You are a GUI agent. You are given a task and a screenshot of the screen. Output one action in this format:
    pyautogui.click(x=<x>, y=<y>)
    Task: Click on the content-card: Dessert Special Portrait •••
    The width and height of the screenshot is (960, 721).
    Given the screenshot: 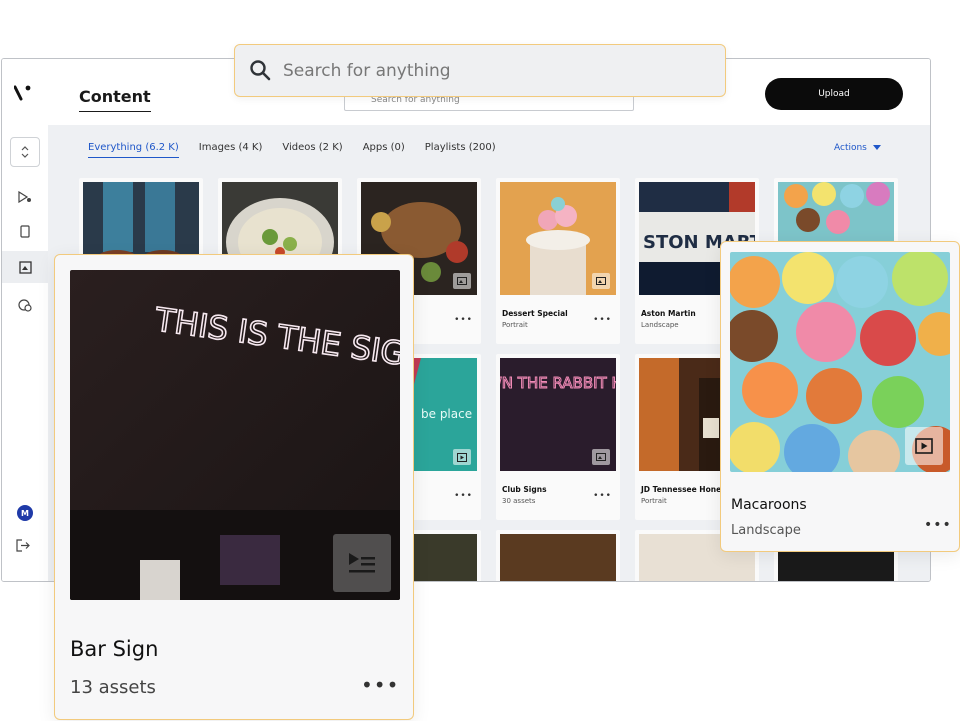 What is the action you would take?
    pyautogui.click(x=558, y=261)
    